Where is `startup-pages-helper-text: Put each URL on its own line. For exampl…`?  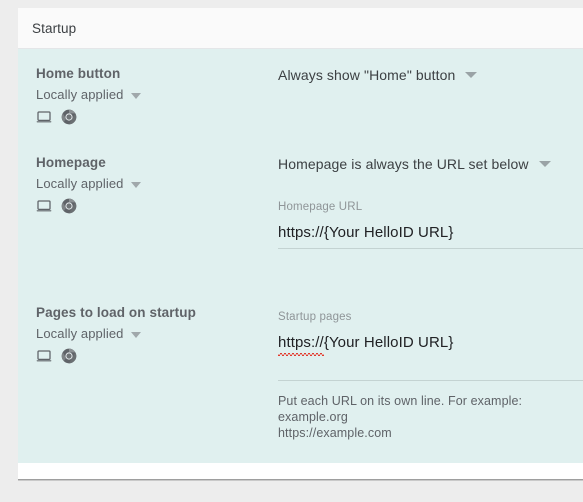 startup-pages-helper-text: Put each URL on its own line. For exampl… is located at coordinates (430, 417).